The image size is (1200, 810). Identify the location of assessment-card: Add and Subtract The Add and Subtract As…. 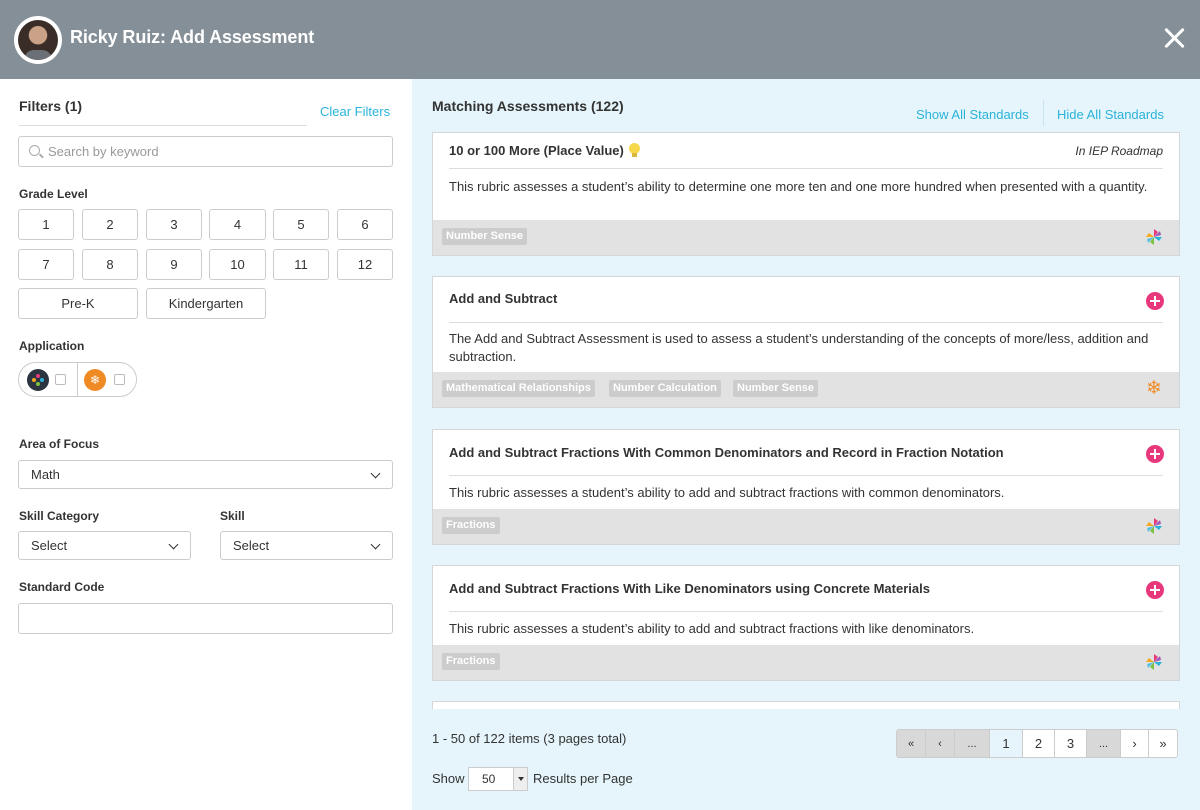
(806, 342).